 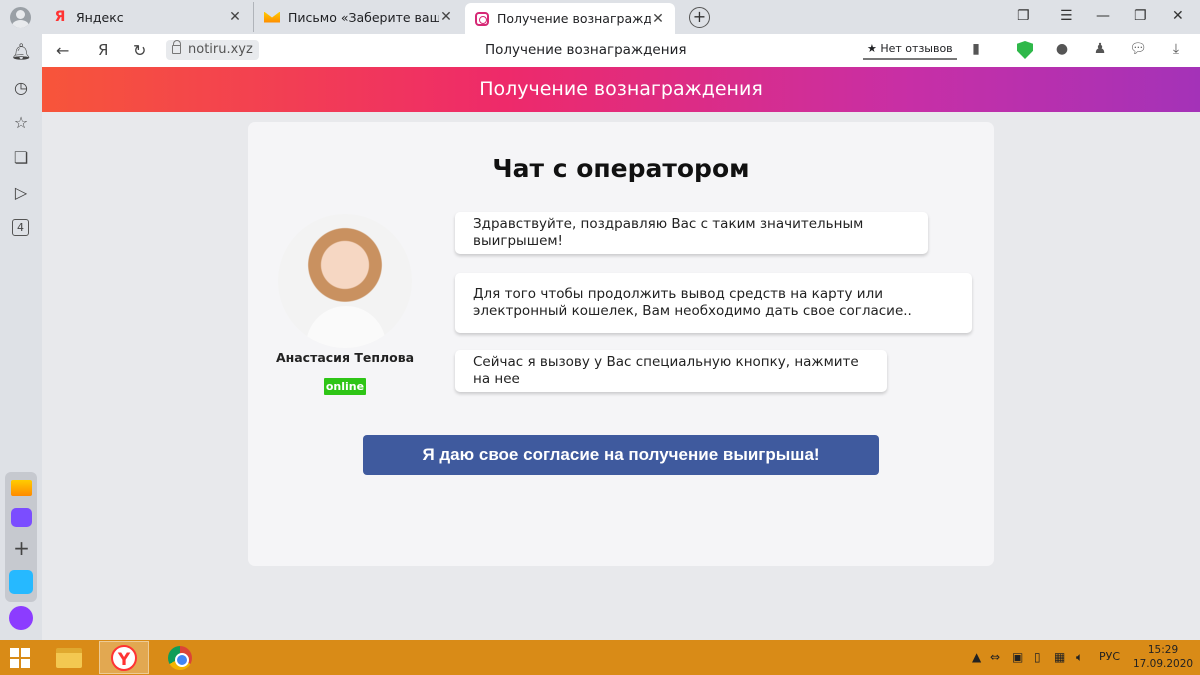 I want to click on tray-app-icon: ▣, so click(x=1017, y=657).